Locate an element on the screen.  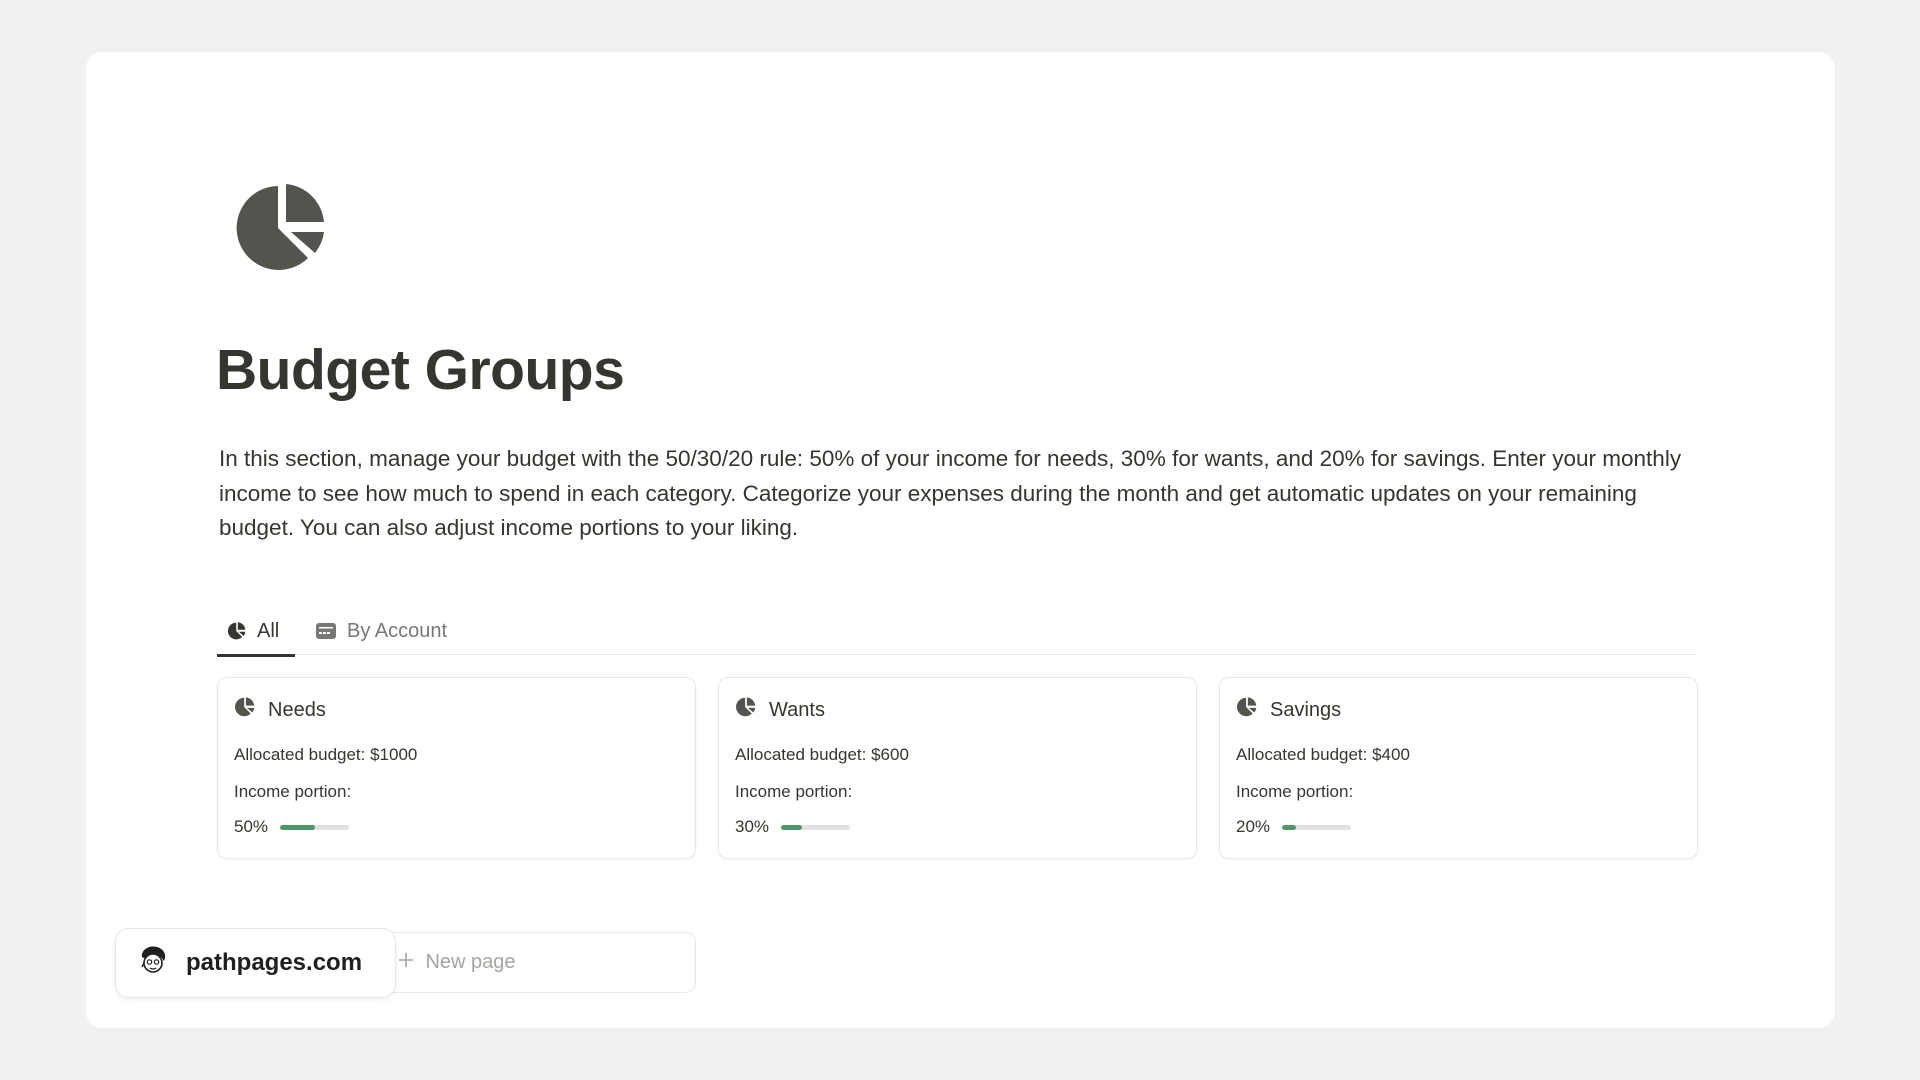
income-portion: 30% is located at coordinates (793, 827).